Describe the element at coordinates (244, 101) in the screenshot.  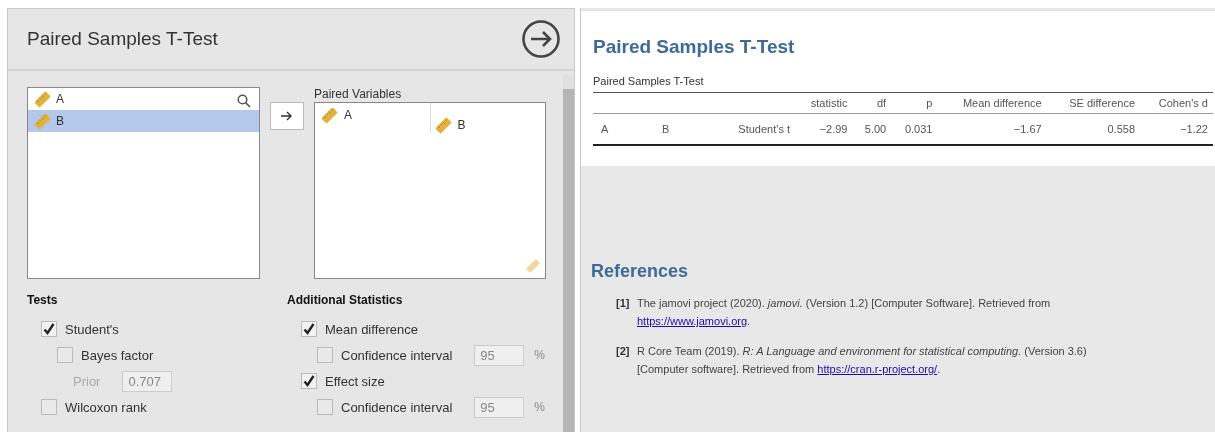
I see `search-icon` at that location.